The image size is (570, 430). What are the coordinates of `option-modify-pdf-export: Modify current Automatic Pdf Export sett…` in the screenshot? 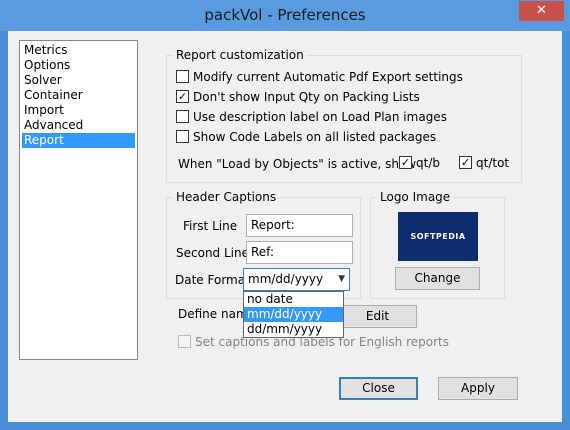 It's located at (319, 78).